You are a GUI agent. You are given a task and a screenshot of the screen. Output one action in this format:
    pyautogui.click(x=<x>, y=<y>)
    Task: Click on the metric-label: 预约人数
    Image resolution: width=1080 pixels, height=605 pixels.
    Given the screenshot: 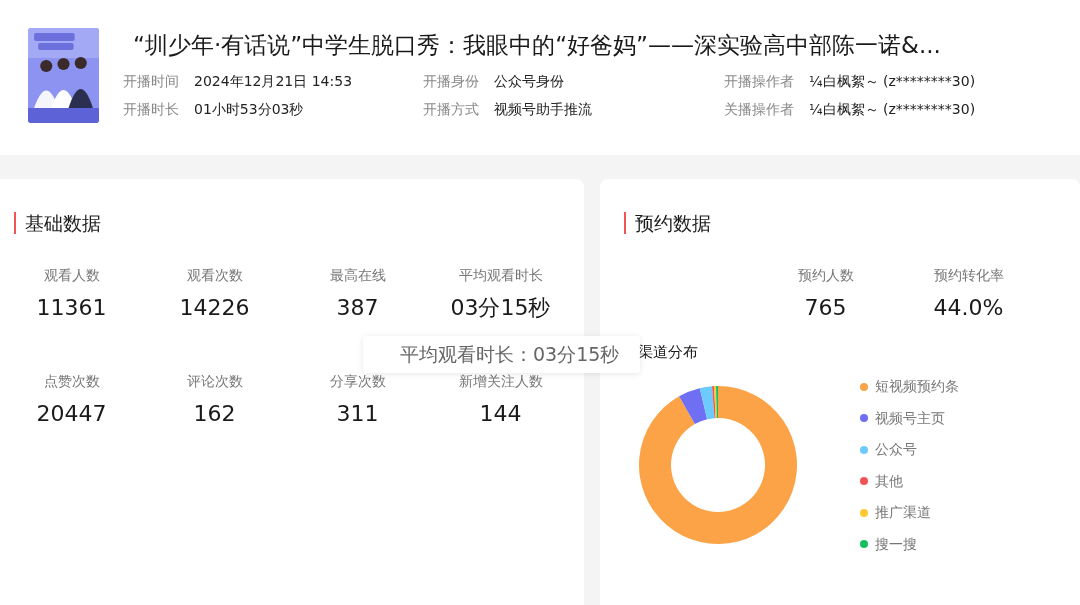 What is the action you would take?
    pyautogui.click(x=825, y=275)
    